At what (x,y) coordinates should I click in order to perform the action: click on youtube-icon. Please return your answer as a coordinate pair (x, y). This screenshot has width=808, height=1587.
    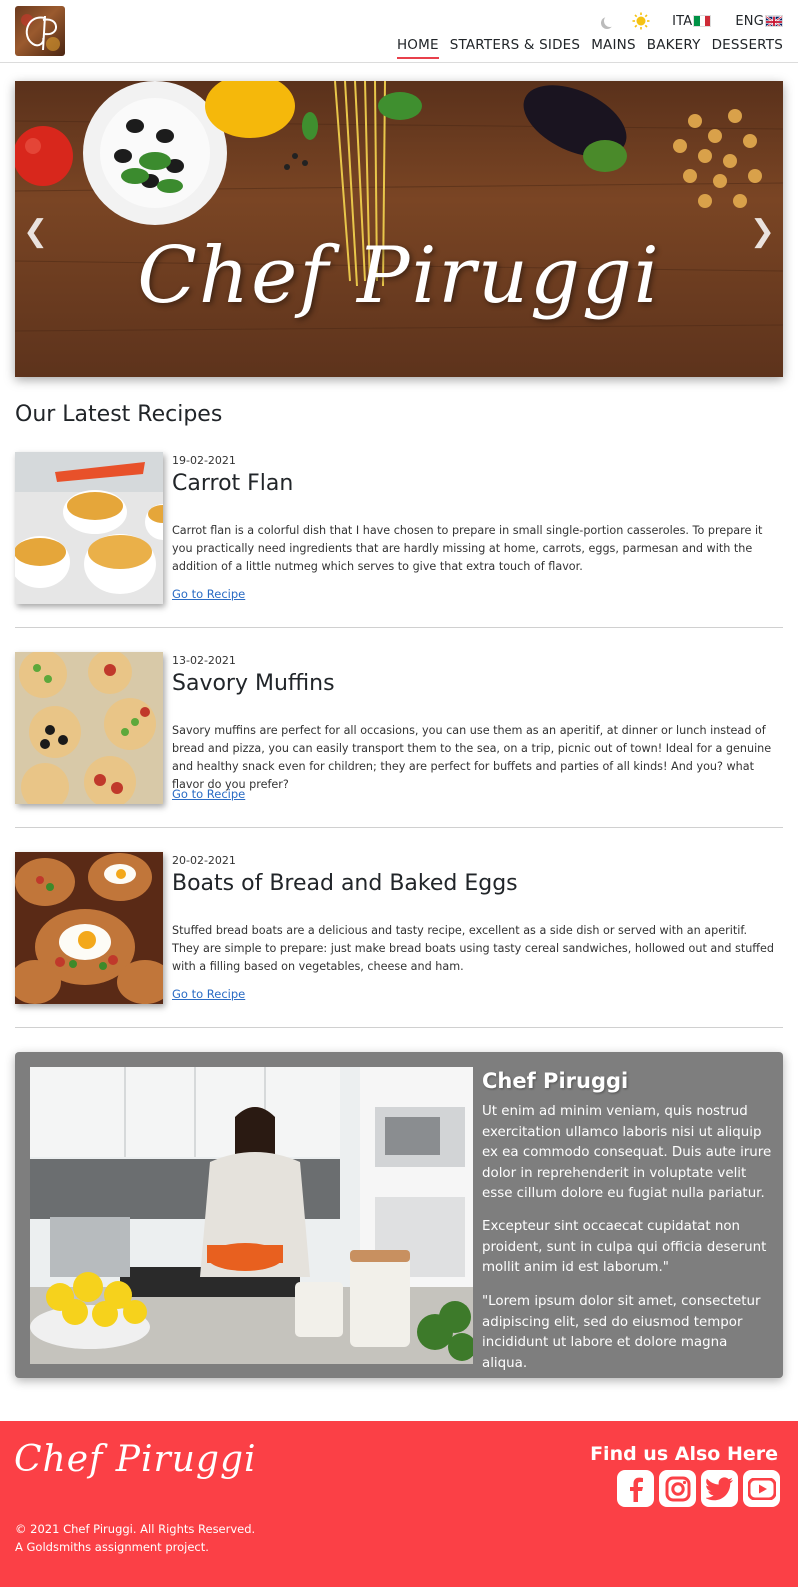
    Looking at the image, I should click on (761, 1488).